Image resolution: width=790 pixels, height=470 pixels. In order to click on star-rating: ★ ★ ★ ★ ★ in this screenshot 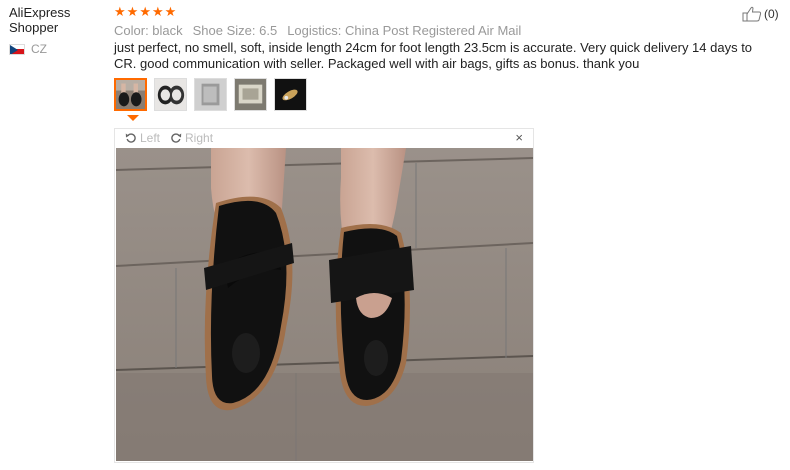, I will do `click(444, 12)`.